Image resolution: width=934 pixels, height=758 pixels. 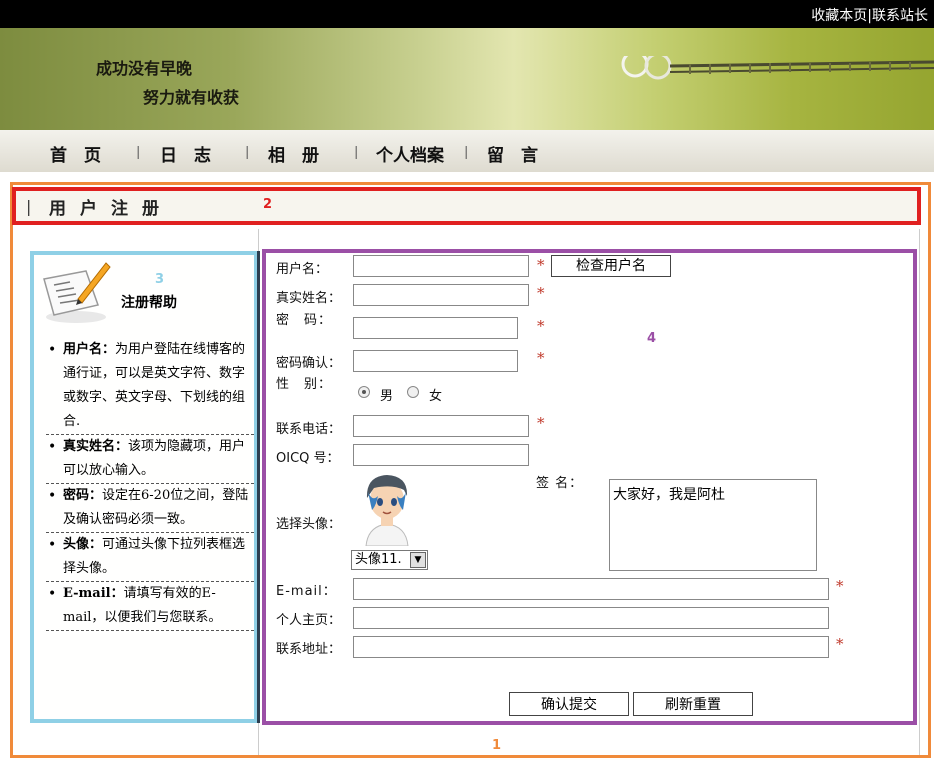 What do you see at coordinates (309, 298) in the screenshot?
I see `realname-label: 真实姓名：` at bounding box center [309, 298].